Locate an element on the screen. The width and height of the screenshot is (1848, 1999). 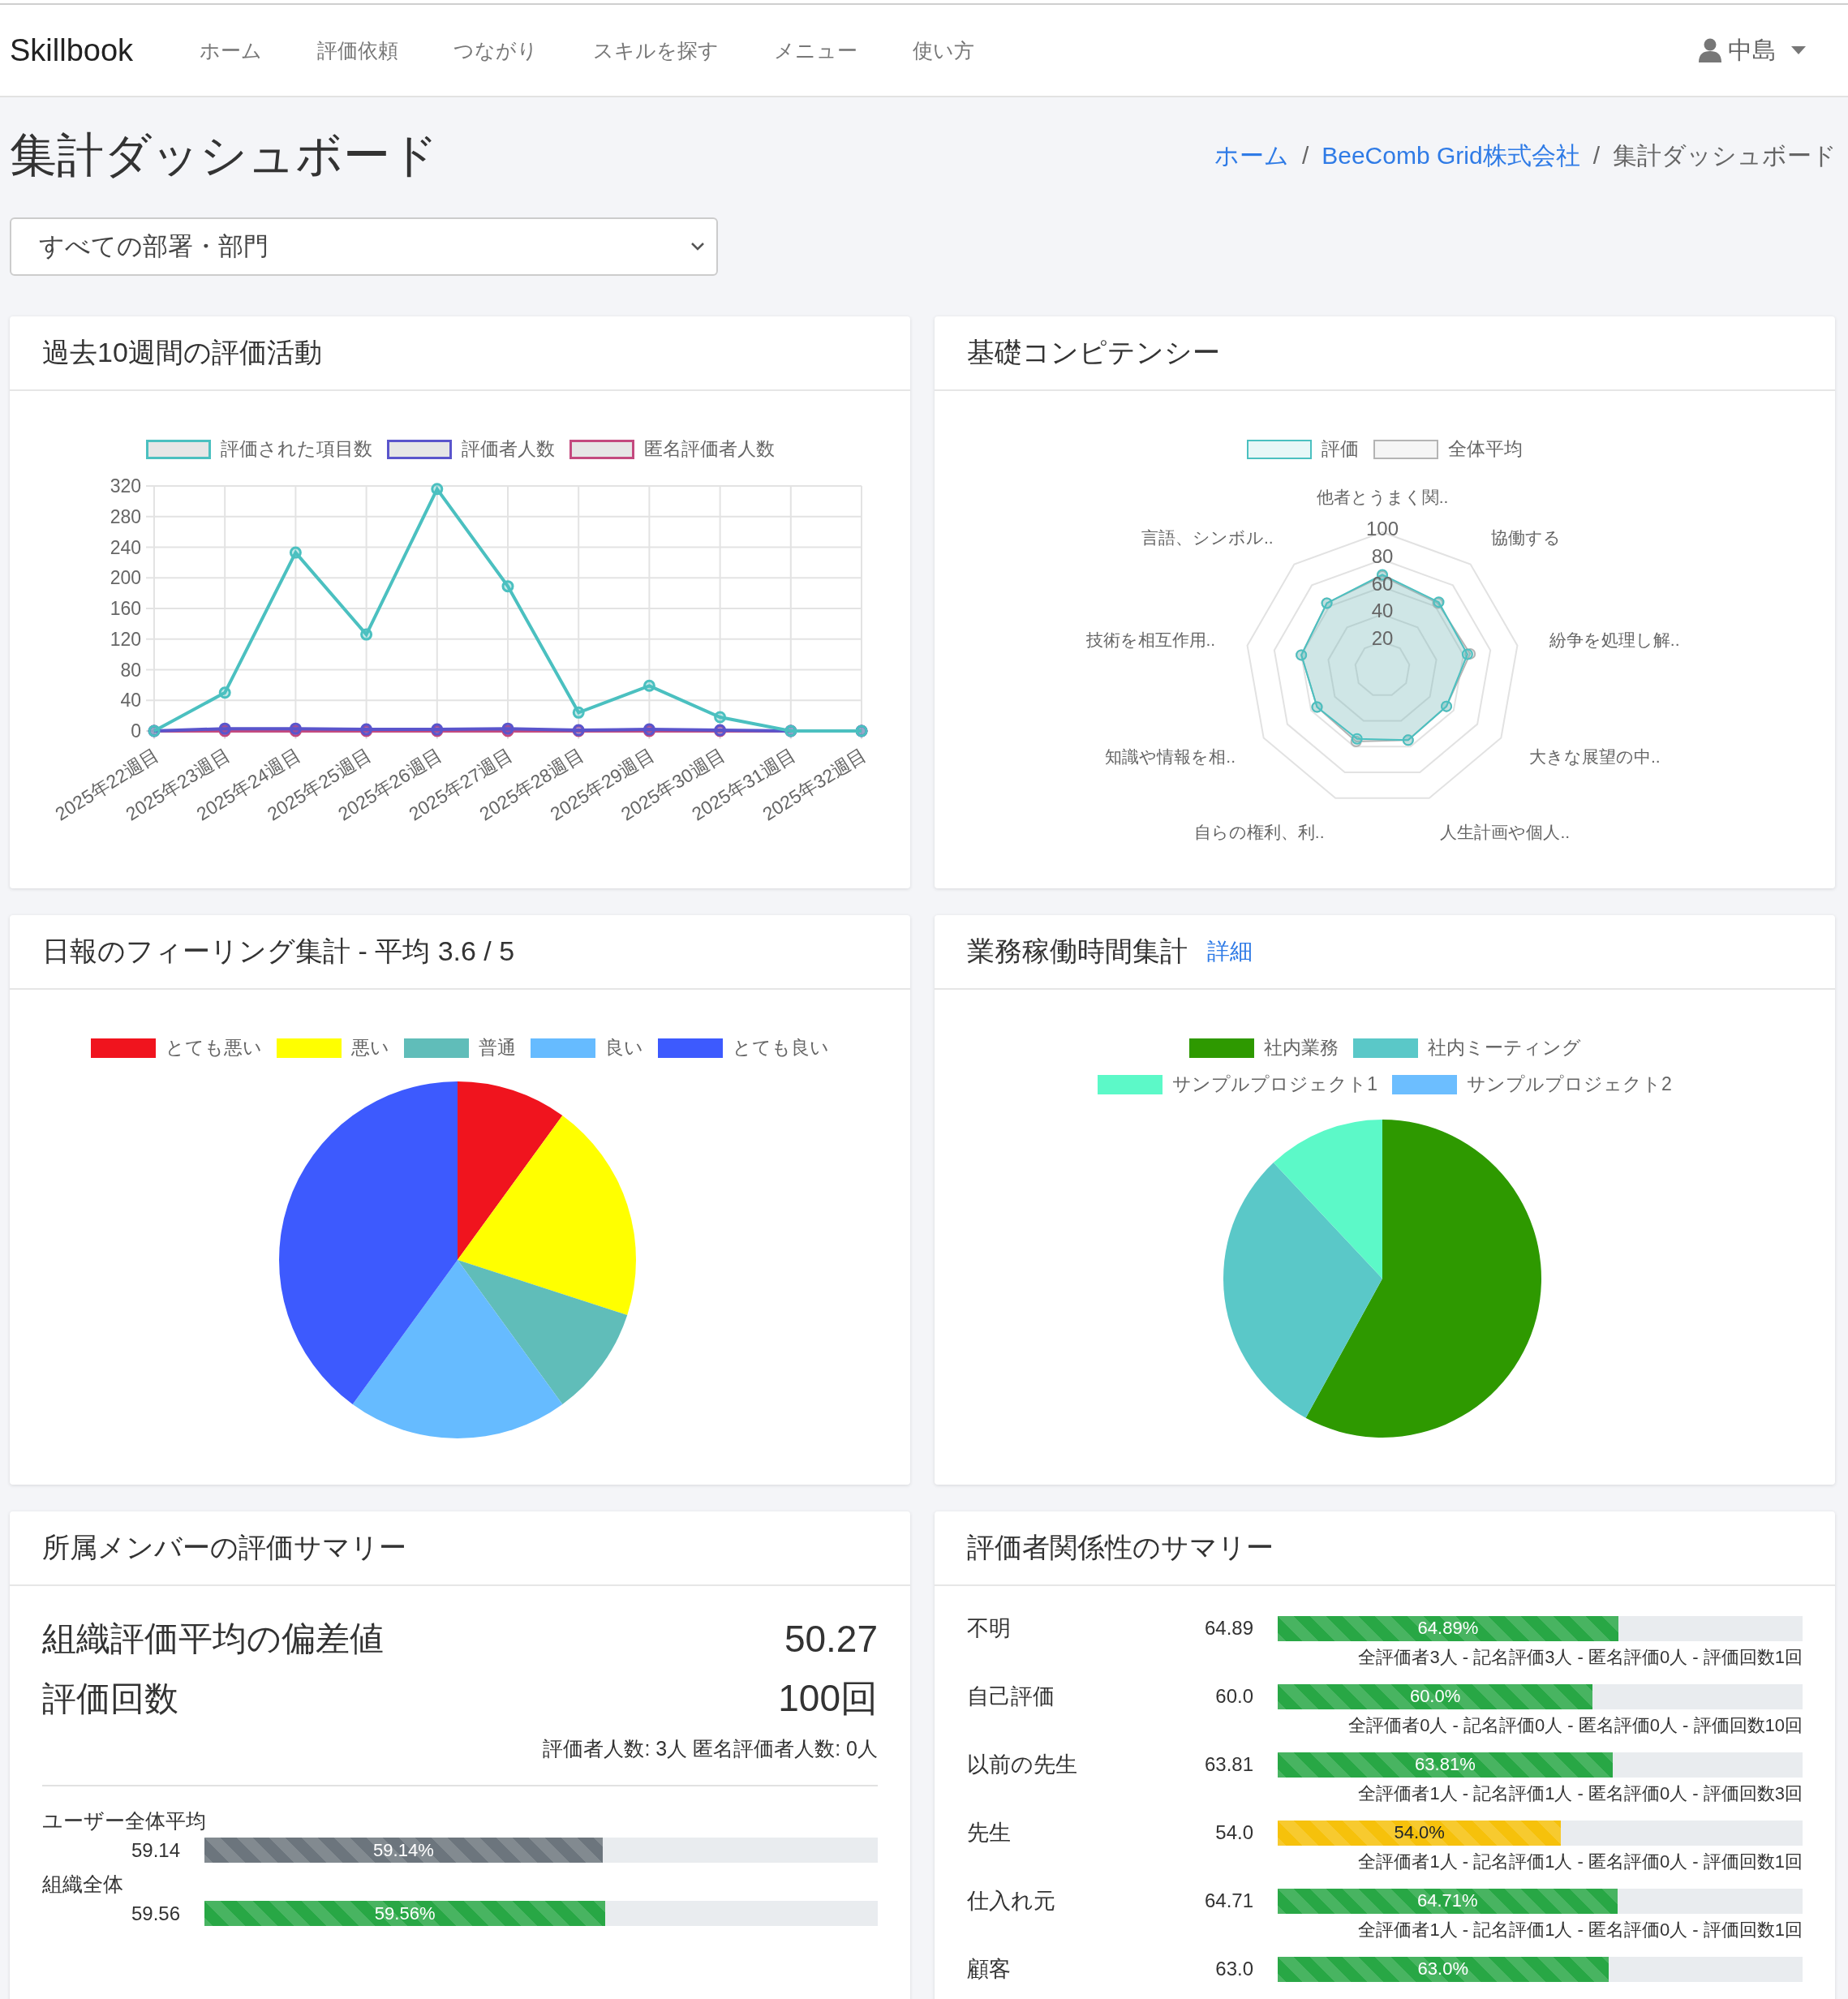
axis-label: 紛争を処理し解.. is located at coordinates (1614, 640).